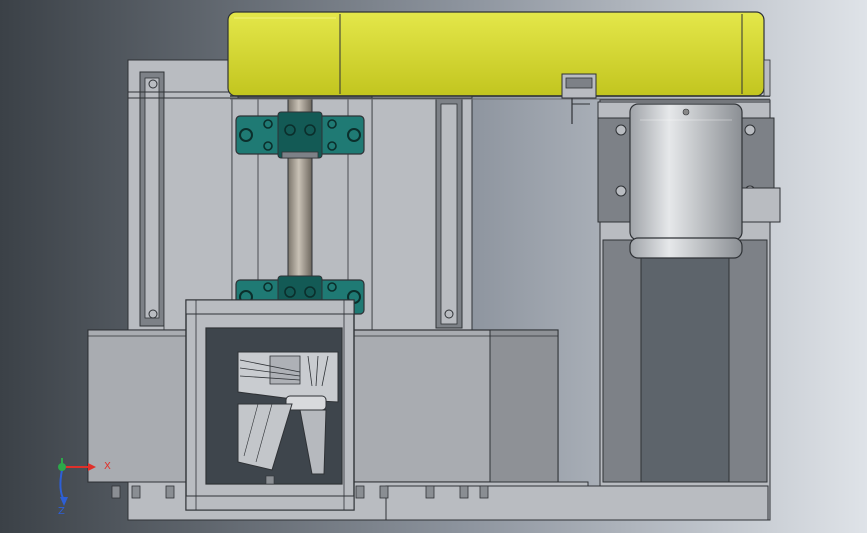  Describe the element at coordinates (61, 511) in the screenshot. I see `axis-label-z: Z` at that location.